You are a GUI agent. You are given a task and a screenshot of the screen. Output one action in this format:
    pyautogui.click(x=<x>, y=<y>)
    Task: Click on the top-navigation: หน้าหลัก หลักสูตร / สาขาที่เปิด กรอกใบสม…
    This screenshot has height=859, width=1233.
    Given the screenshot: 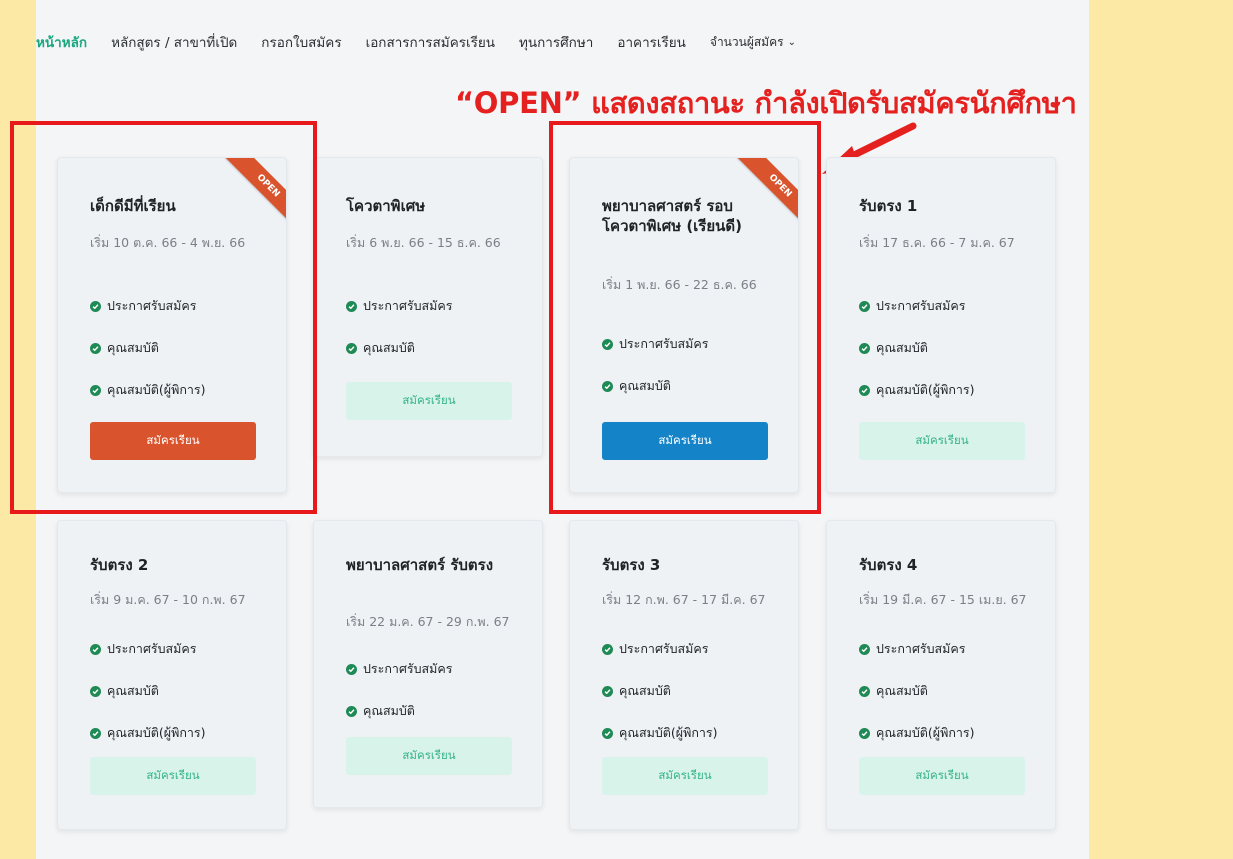 What is the action you would take?
    pyautogui.click(x=416, y=42)
    